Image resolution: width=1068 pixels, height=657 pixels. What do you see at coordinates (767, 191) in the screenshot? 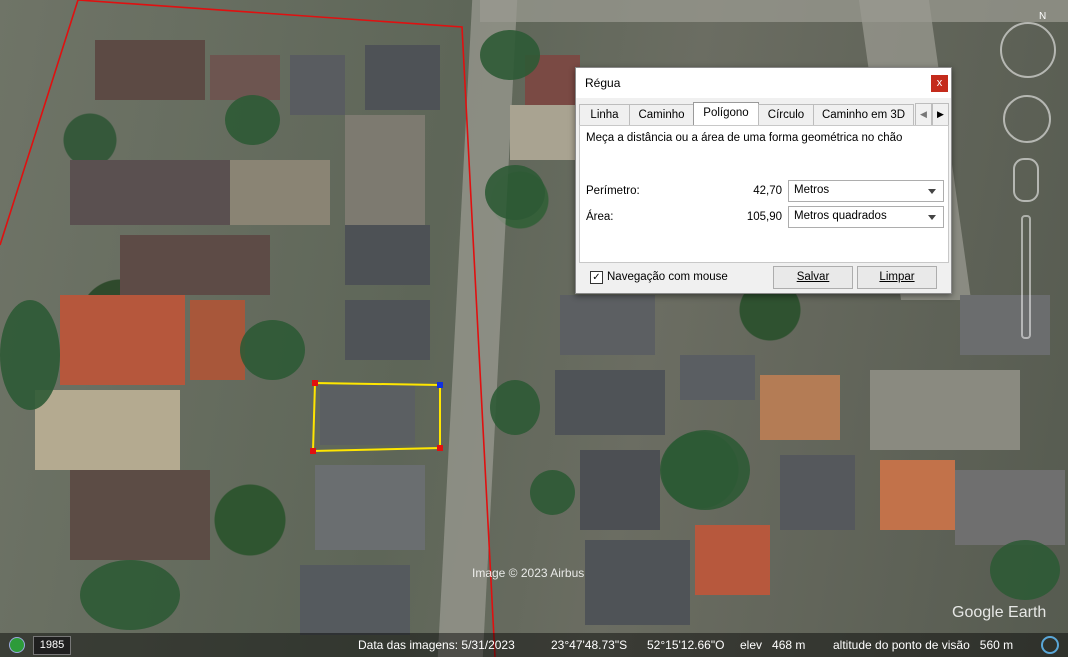
I see `perimeter-value: 42,70` at bounding box center [767, 191].